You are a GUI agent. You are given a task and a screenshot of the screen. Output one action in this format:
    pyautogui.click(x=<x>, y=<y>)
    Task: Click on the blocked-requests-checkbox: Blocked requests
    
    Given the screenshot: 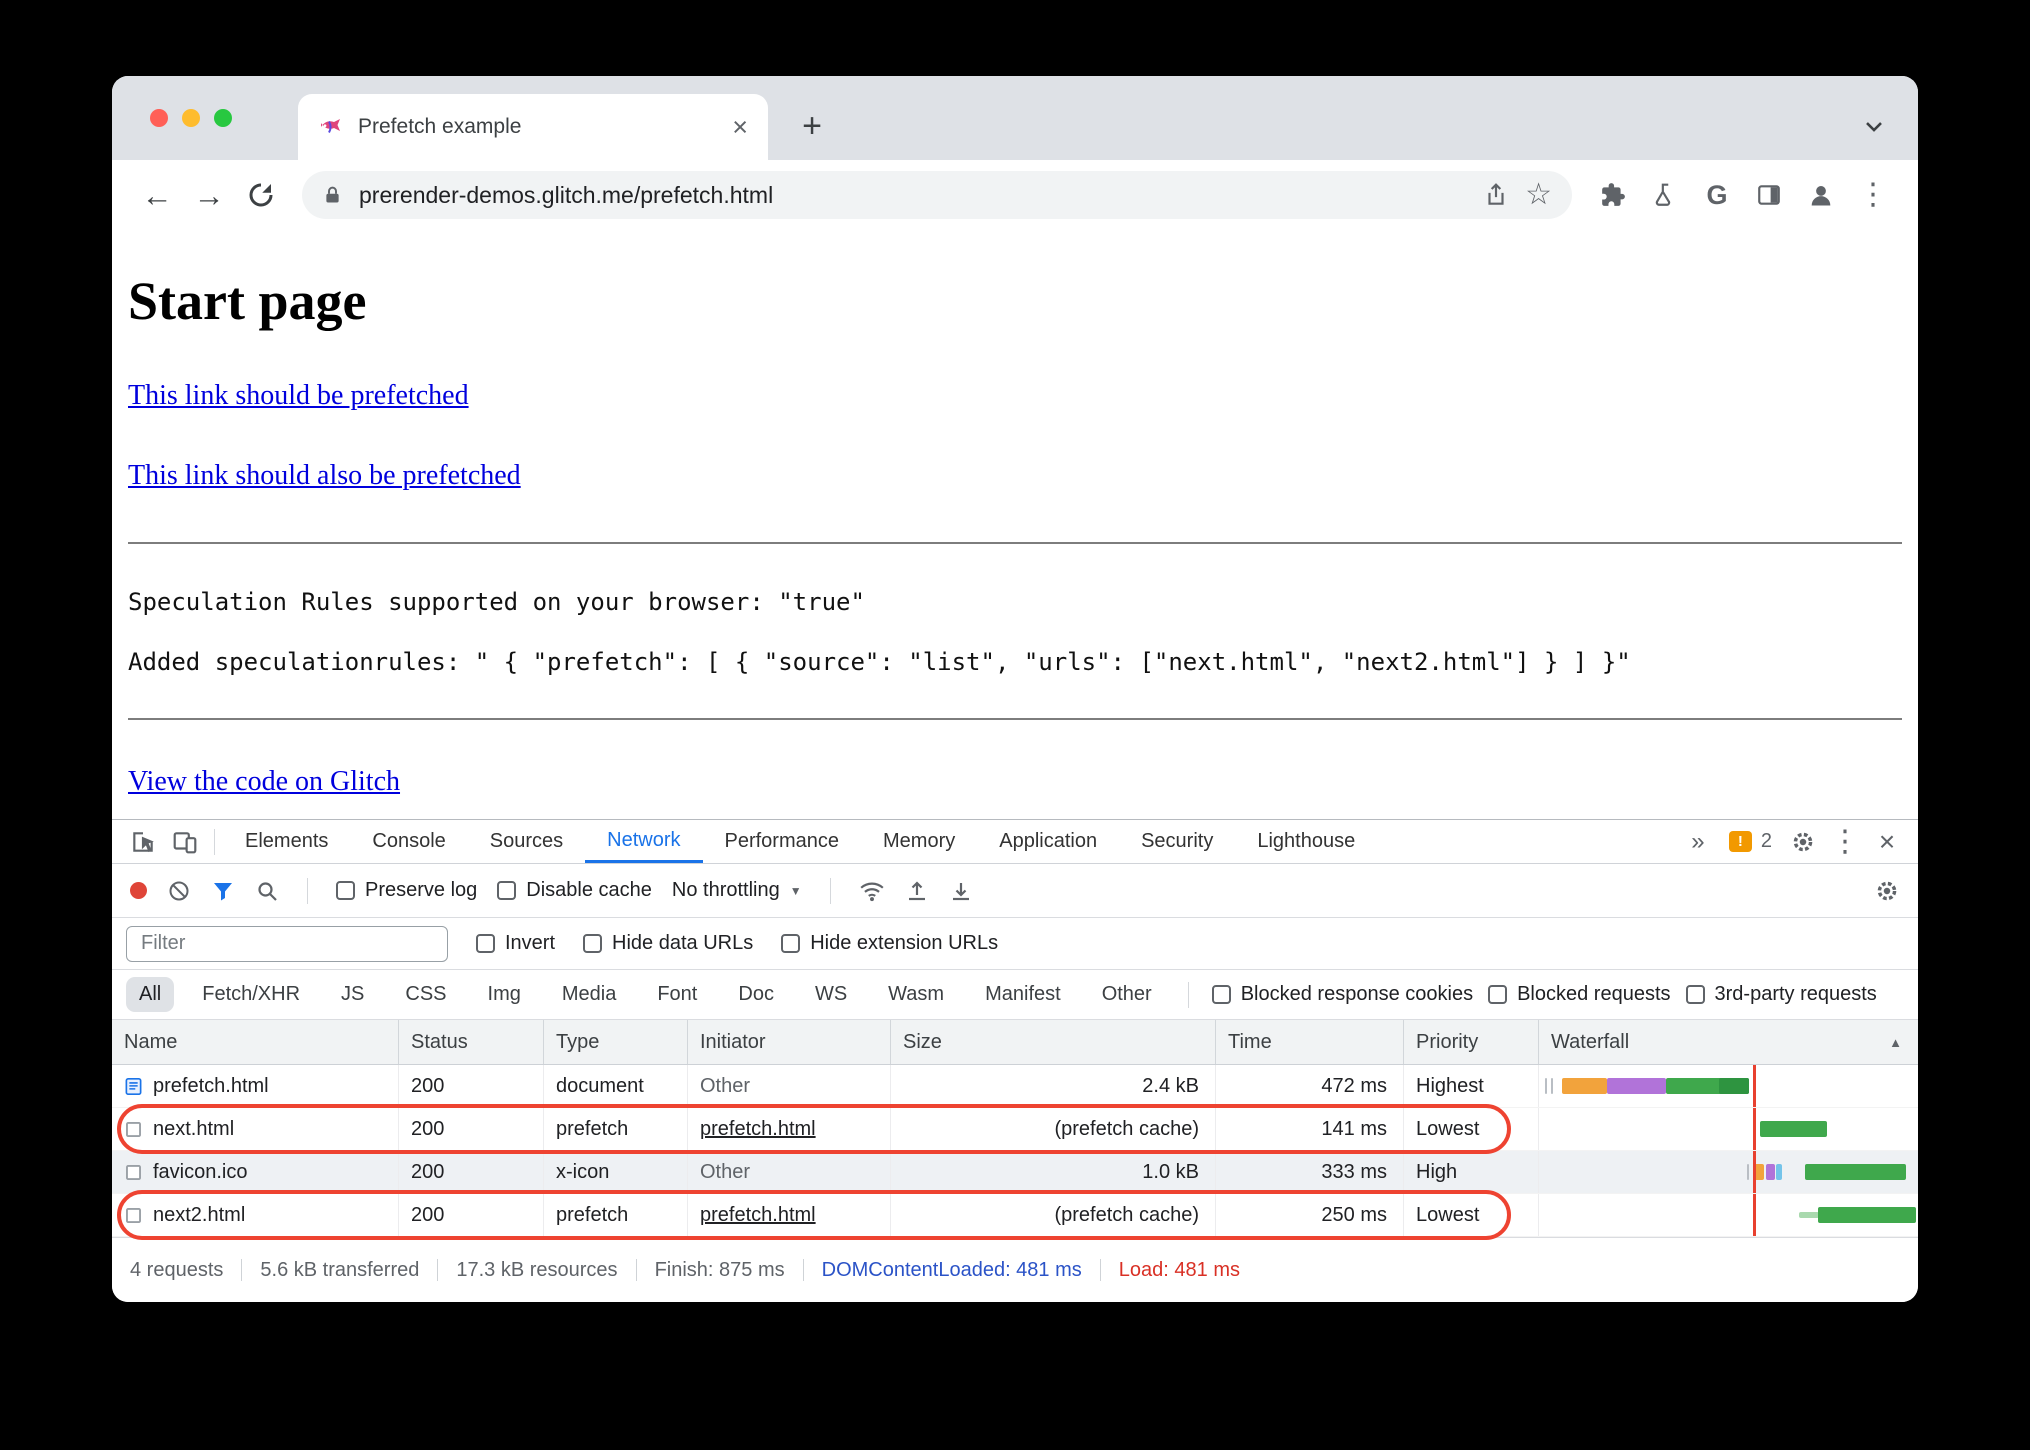 What is the action you would take?
    pyautogui.click(x=1579, y=994)
    